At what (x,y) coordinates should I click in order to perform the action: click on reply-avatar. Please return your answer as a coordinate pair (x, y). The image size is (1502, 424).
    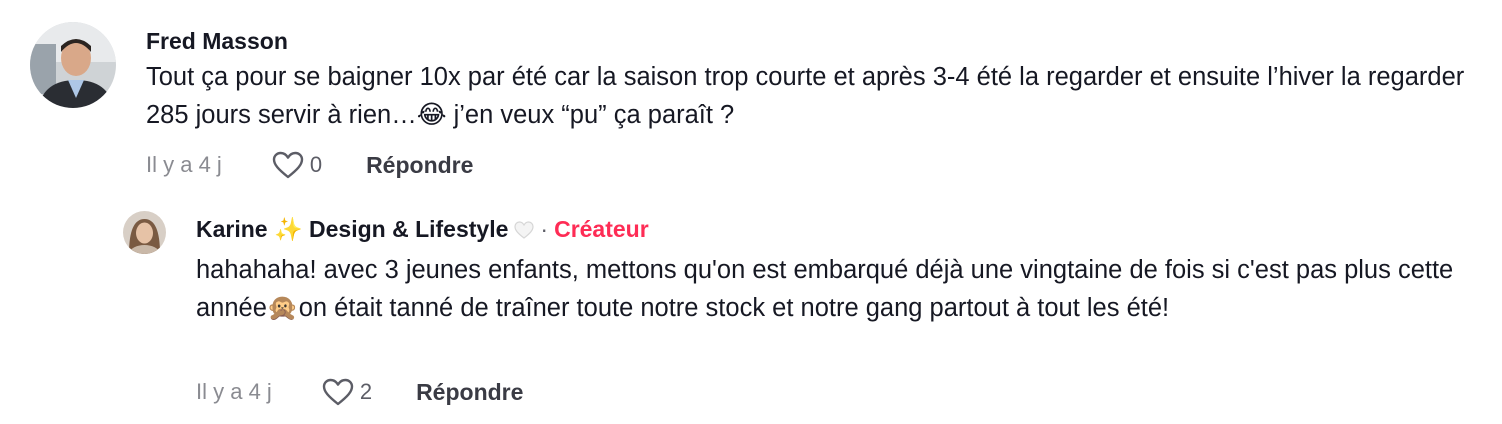
    Looking at the image, I should click on (144, 232).